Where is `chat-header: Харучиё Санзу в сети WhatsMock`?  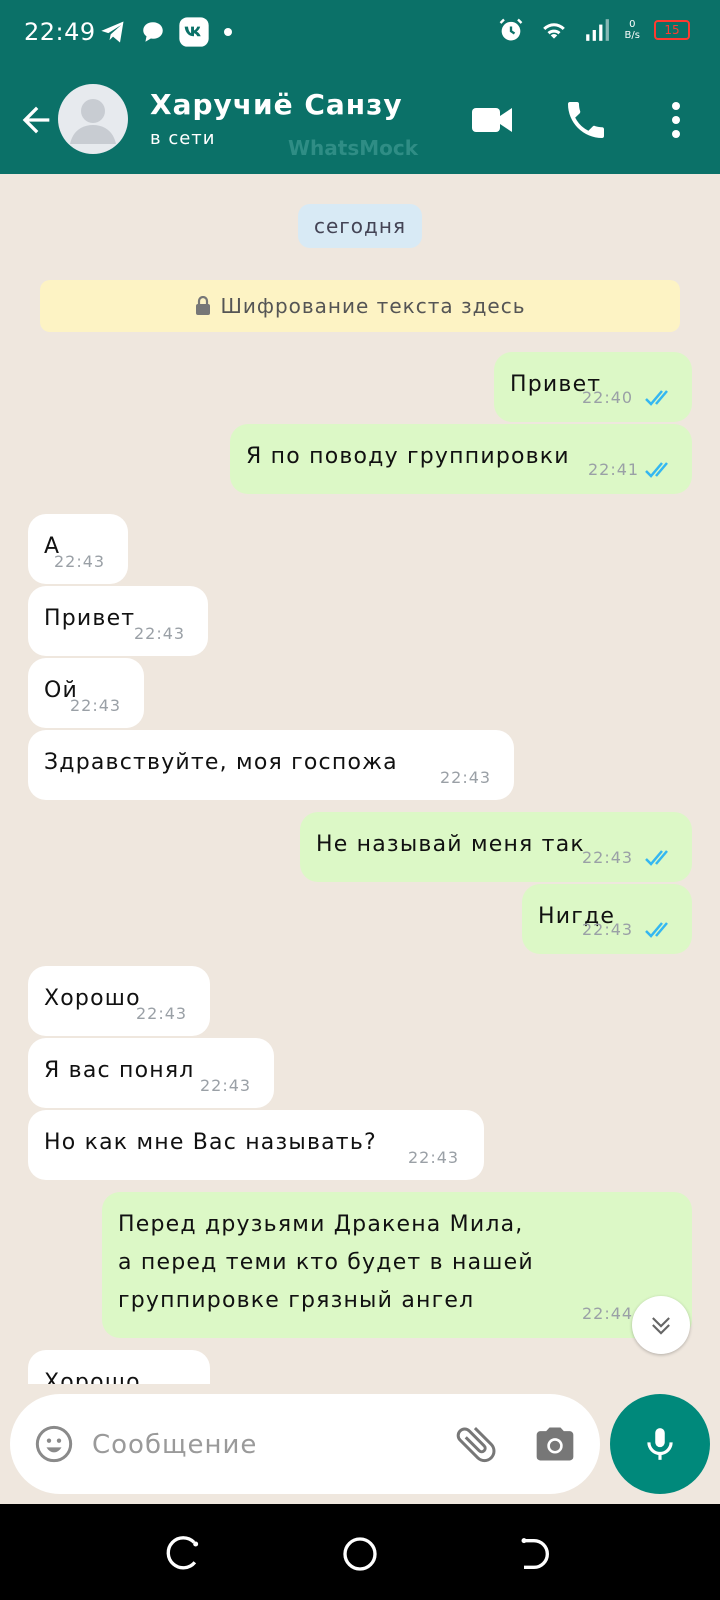
chat-header: Харучиё Санзу в сети WhatsMock is located at coordinates (360, 120).